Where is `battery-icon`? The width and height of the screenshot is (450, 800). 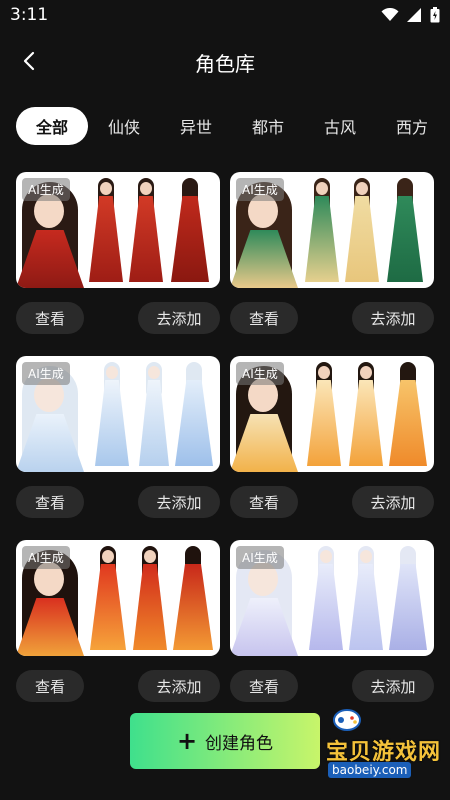 battery-icon is located at coordinates (435, 15).